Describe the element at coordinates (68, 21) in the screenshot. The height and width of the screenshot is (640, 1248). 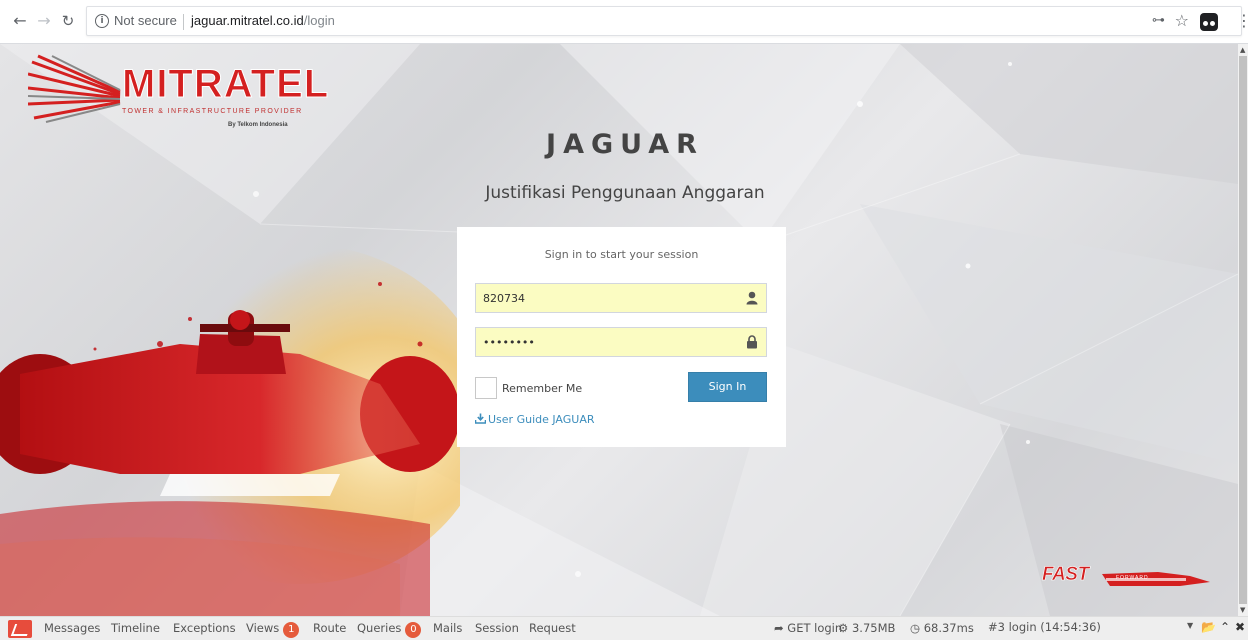
I see `reload-button: ↻` at that location.